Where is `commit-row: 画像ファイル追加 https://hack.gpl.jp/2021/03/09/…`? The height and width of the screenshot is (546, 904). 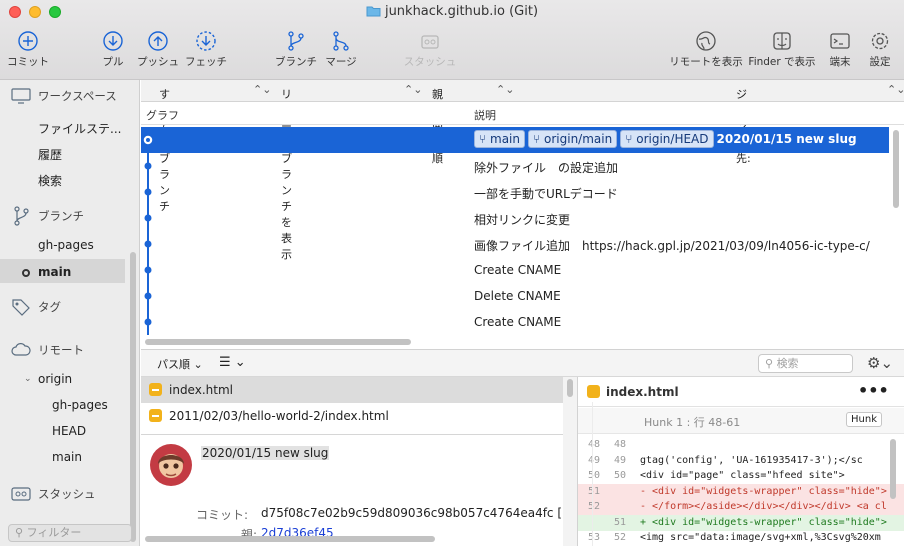
commit-row: 画像ファイル追加 https://hack.gpl.jp/2021/03/09/… is located at coordinates (515, 244).